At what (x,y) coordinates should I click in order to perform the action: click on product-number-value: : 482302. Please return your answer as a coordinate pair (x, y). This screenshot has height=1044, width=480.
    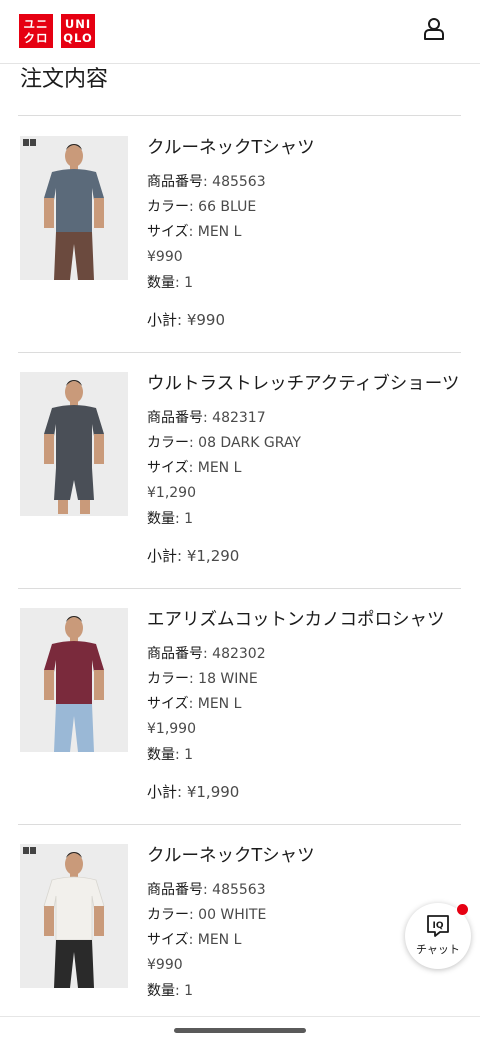
    Looking at the image, I should click on (234, 654).